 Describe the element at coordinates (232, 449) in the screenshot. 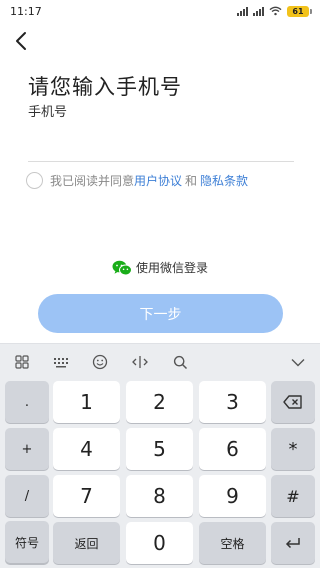

I see `key-6: 6` at that location.